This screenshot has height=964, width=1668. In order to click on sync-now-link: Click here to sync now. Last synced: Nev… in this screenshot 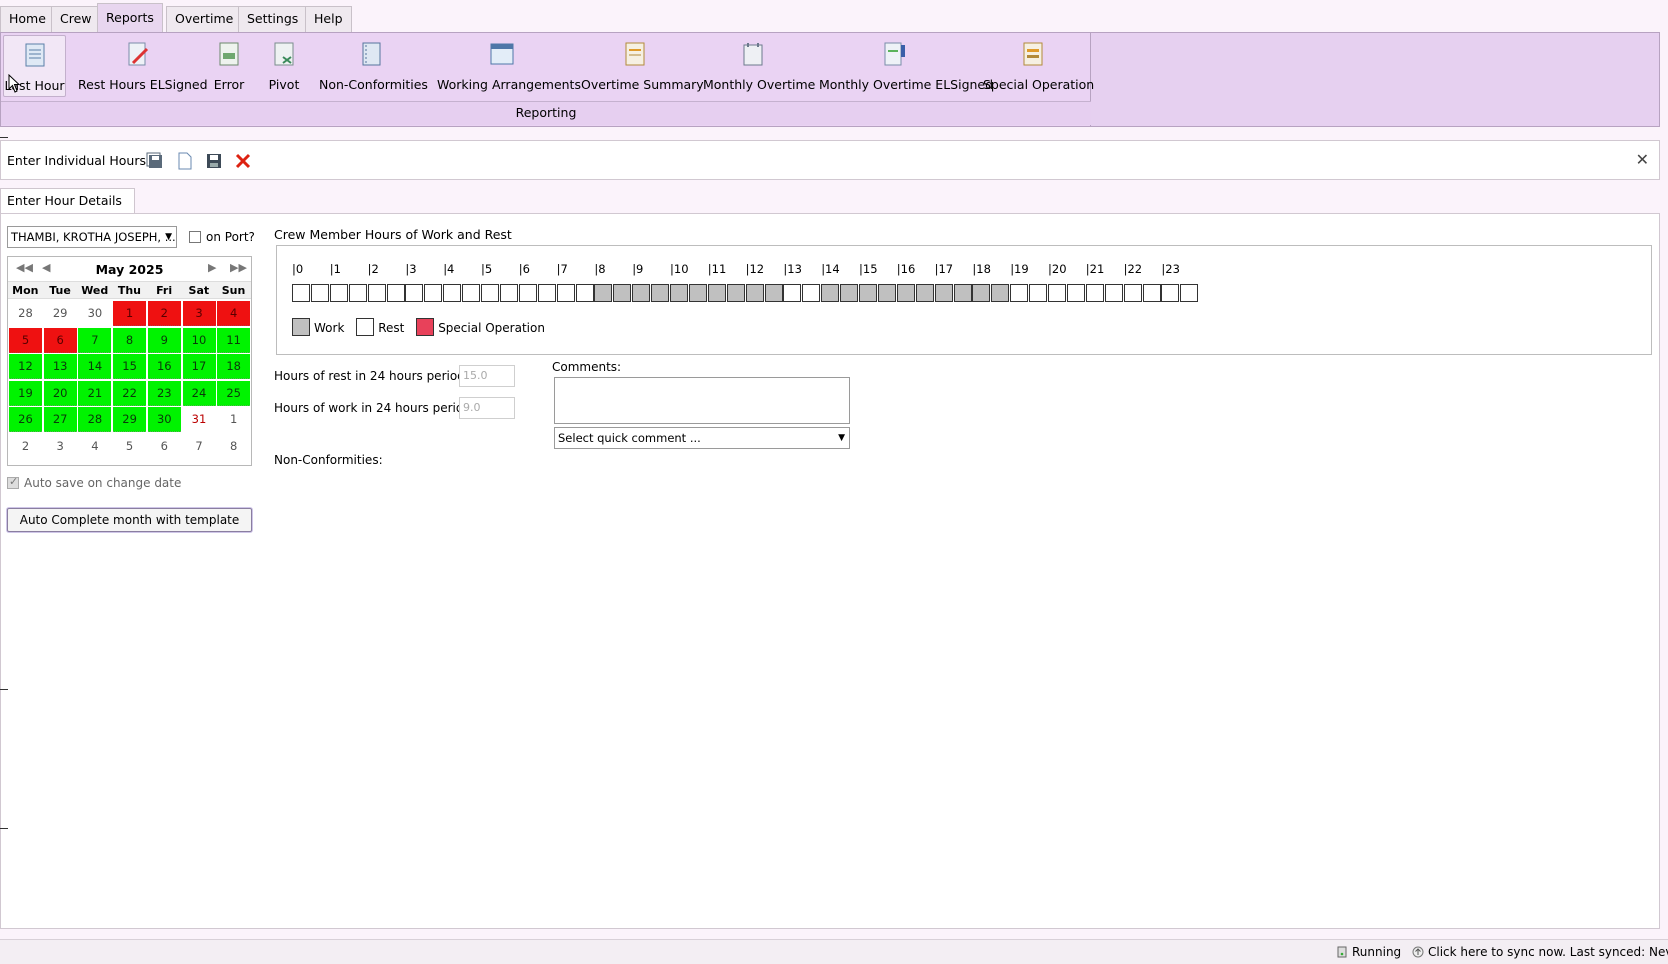, I will do `click(1540, 952)`.